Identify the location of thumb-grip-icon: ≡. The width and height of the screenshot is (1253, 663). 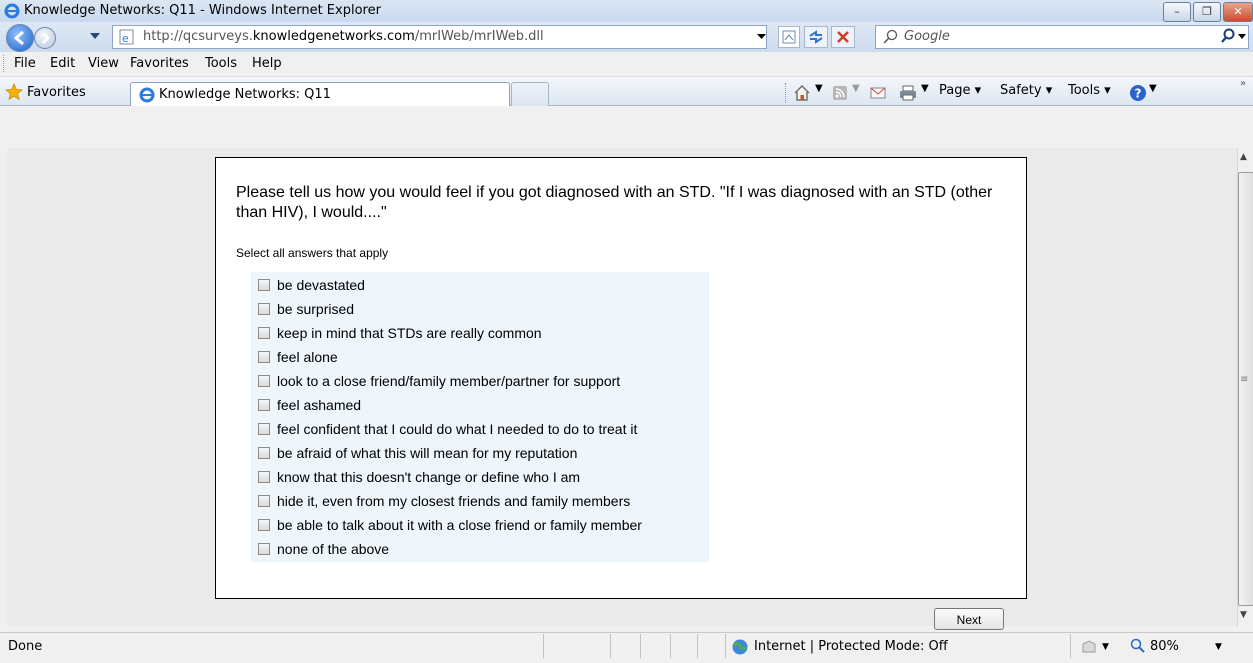
(1244, 379).